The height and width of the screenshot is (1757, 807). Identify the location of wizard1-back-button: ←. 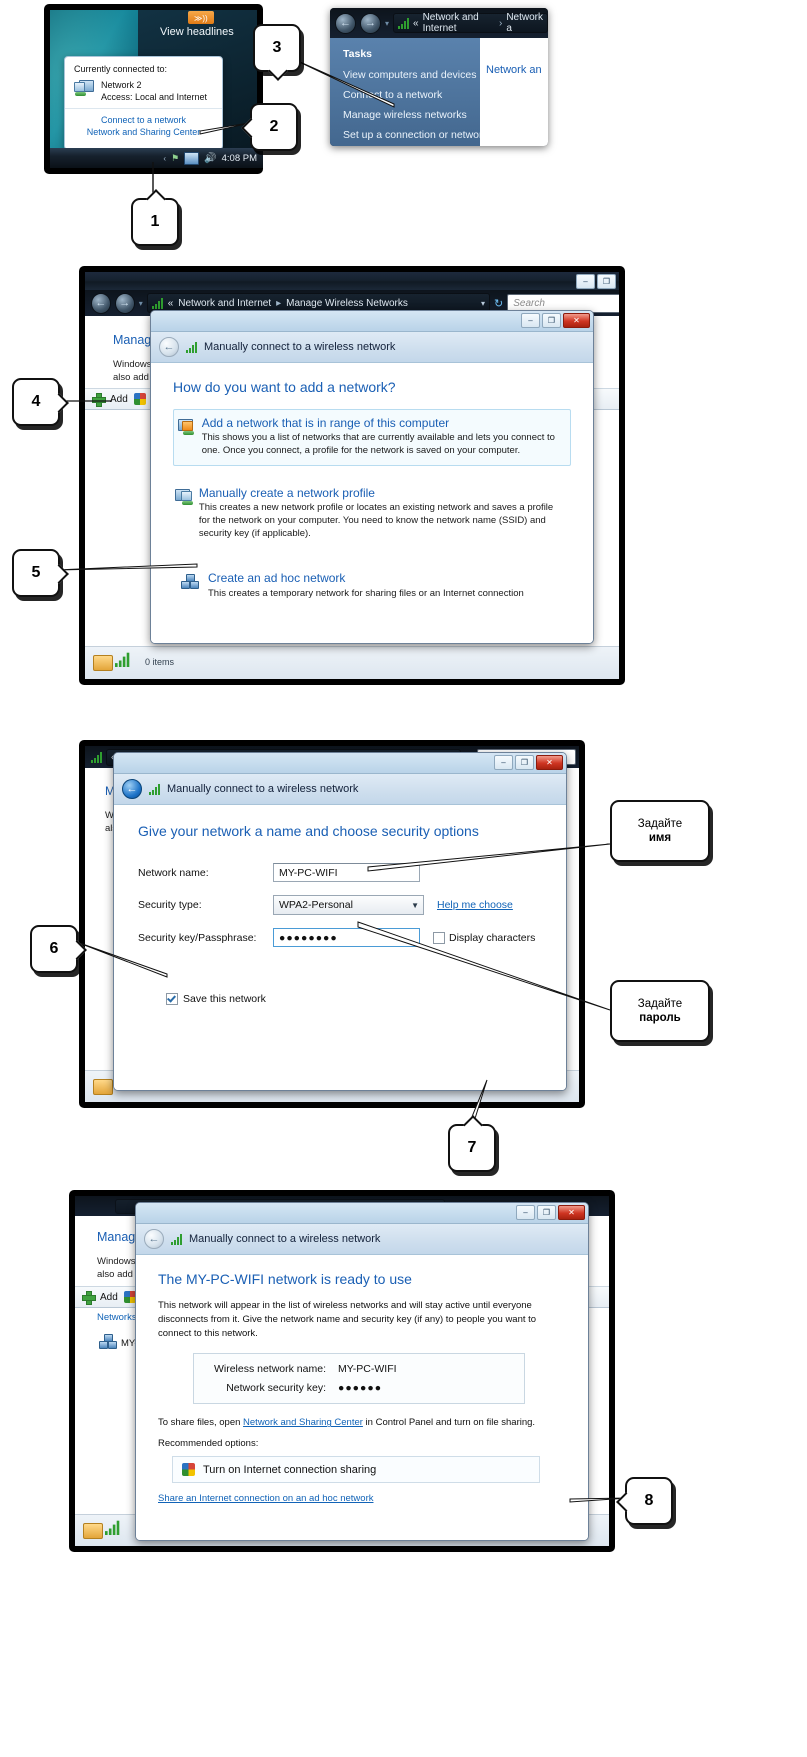
(169, 347).